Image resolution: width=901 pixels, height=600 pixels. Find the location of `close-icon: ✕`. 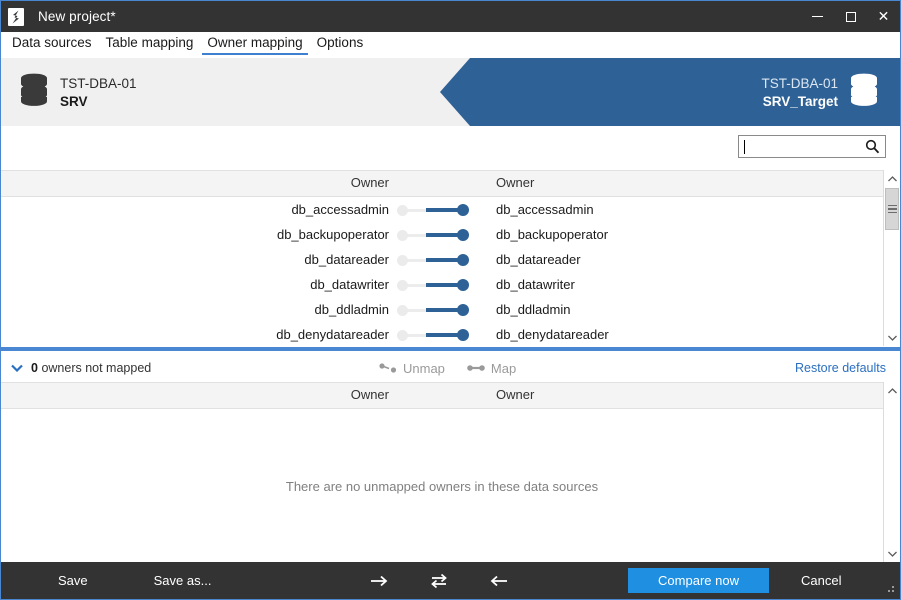

close-icon: ✕ is located at coordinates (883, 16).